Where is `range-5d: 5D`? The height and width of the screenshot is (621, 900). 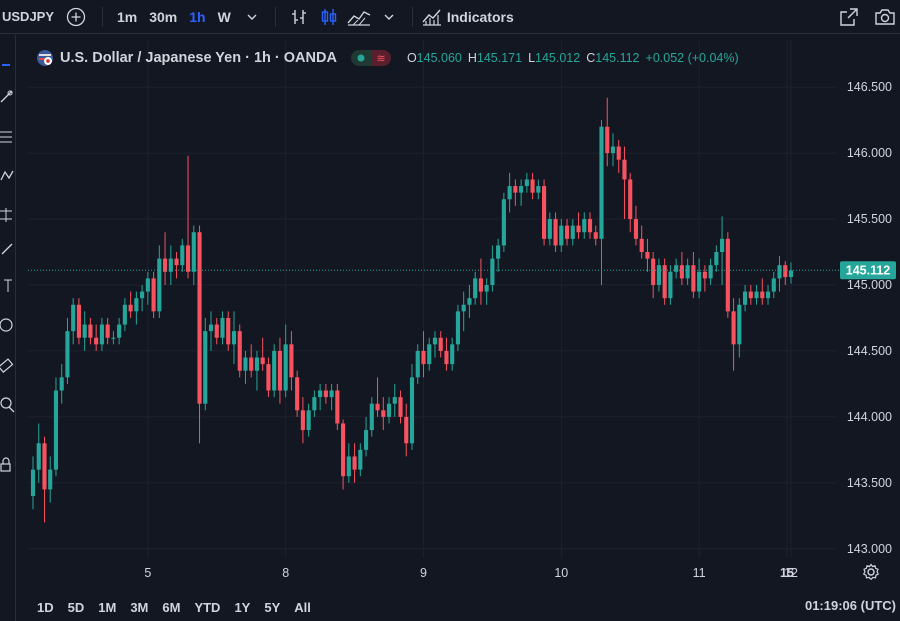 range-5d: 5D is located at coordinates (76, 607).